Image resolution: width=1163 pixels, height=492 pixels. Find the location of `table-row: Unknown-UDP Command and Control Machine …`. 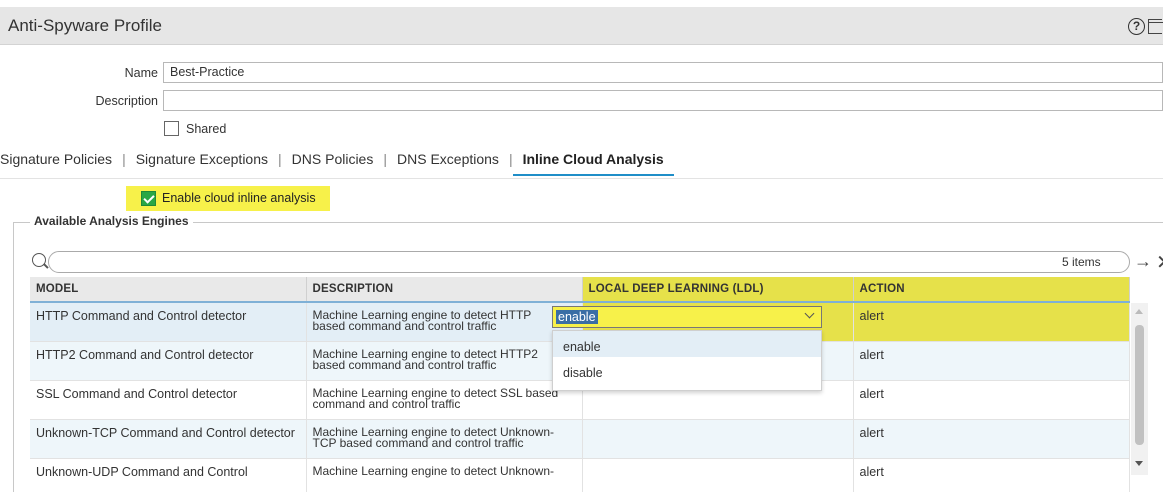

table-row: Unknown-UDP Command and Control Machine … is located at coordinates (580, 475).